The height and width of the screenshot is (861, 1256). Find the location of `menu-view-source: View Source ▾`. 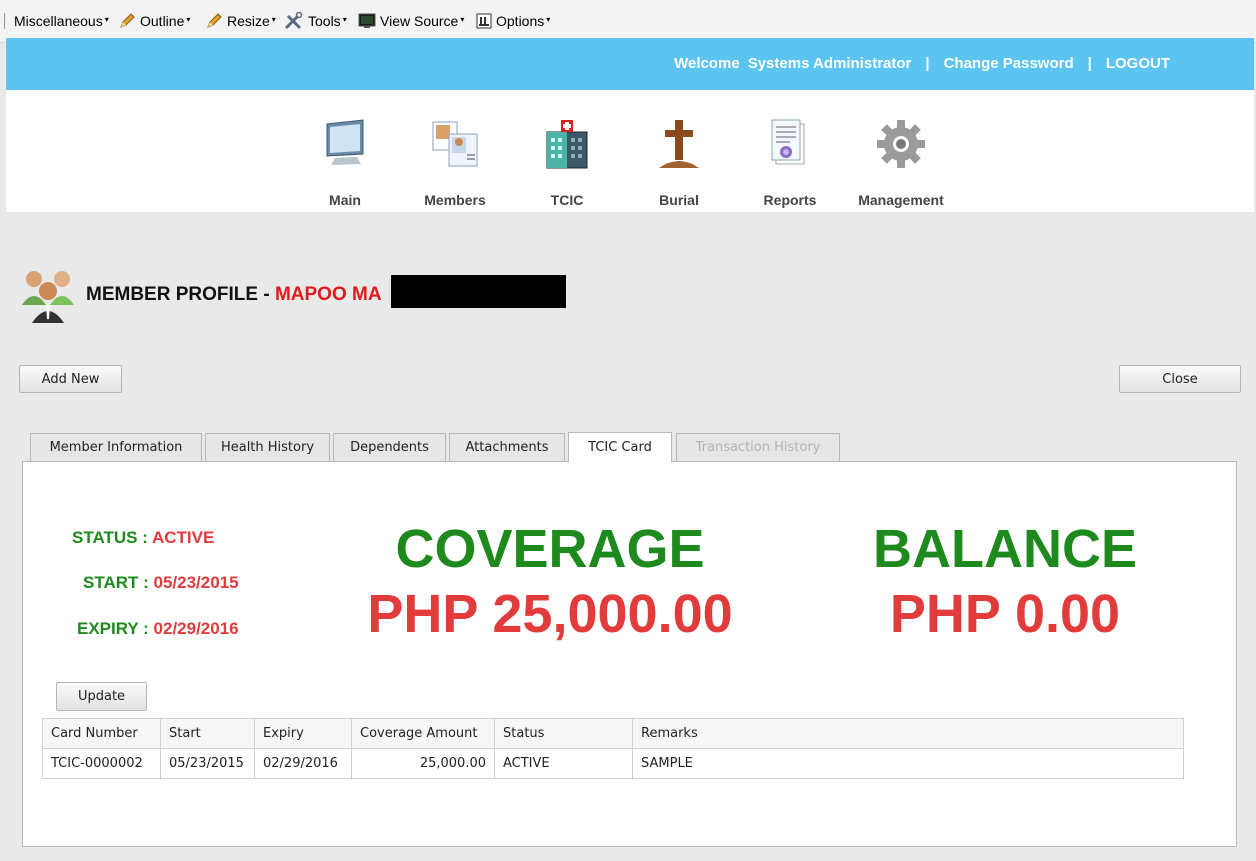

menu-view-source: View Source ▾ is located at coordinates (411, 21).